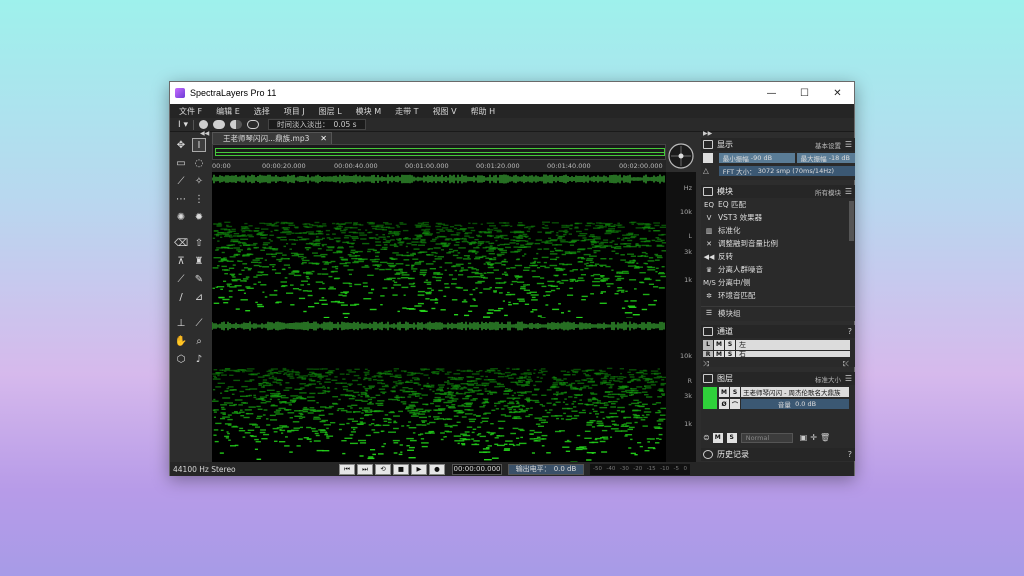 Image resolution: width=1024 pixels, height=576 pixels. Describe the element at coordinates (828, 145) in the screenshot. I see `display-preset-dropdown: 基本设置` at that location.